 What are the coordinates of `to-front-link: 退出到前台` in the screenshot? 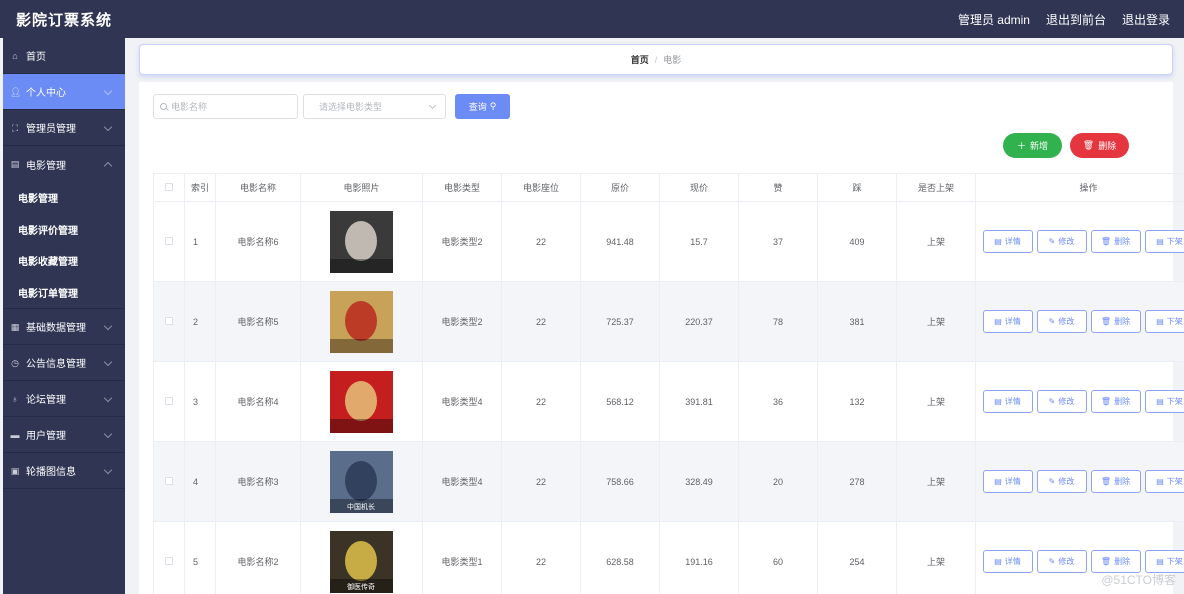 It's located at (1076, 19).